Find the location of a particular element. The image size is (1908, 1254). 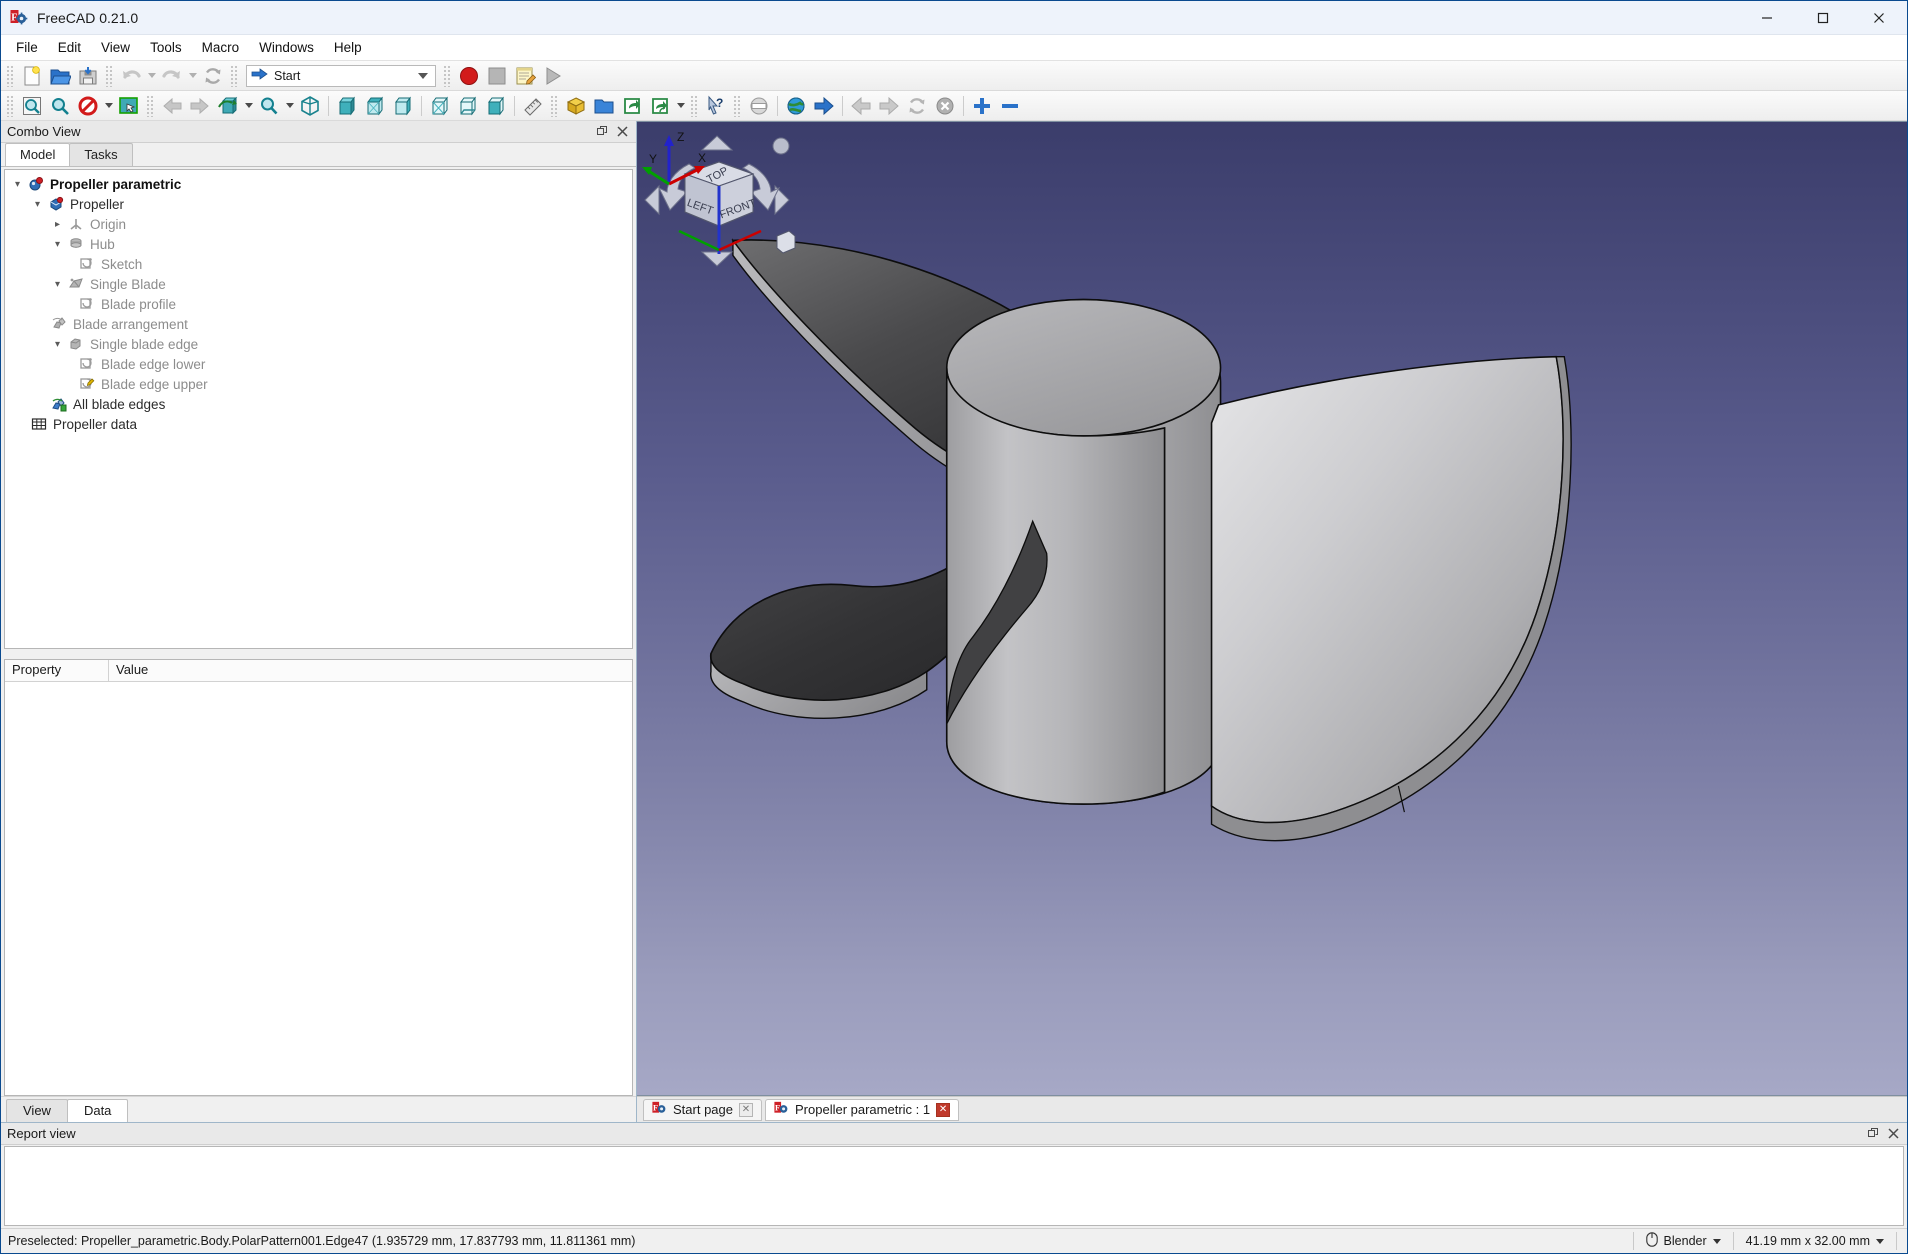

zoom-out-icon is located at coordinates (1010, 106).